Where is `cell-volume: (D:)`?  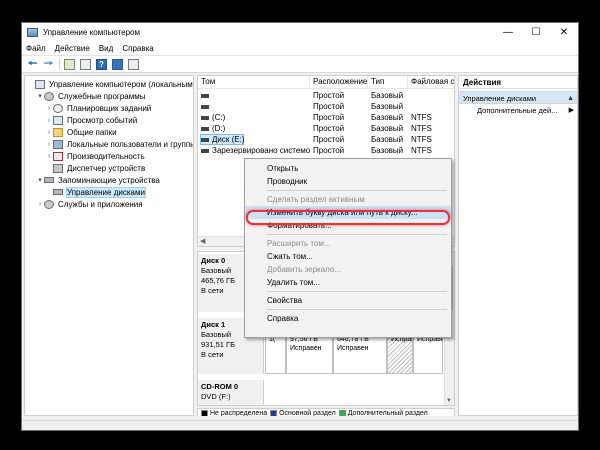 cell-volume: (D:) is located at coordinates (254, 128).